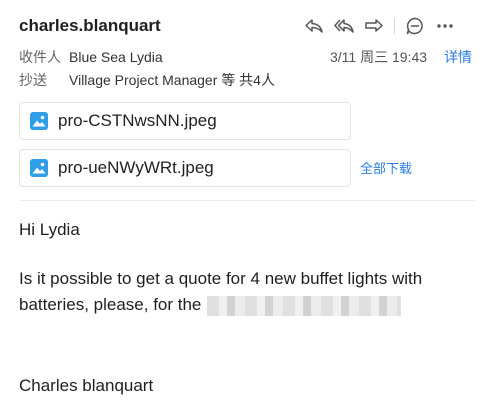 The width and height of the screenshot is (501, 403). I want to click on chat-button, so click(415, 26).